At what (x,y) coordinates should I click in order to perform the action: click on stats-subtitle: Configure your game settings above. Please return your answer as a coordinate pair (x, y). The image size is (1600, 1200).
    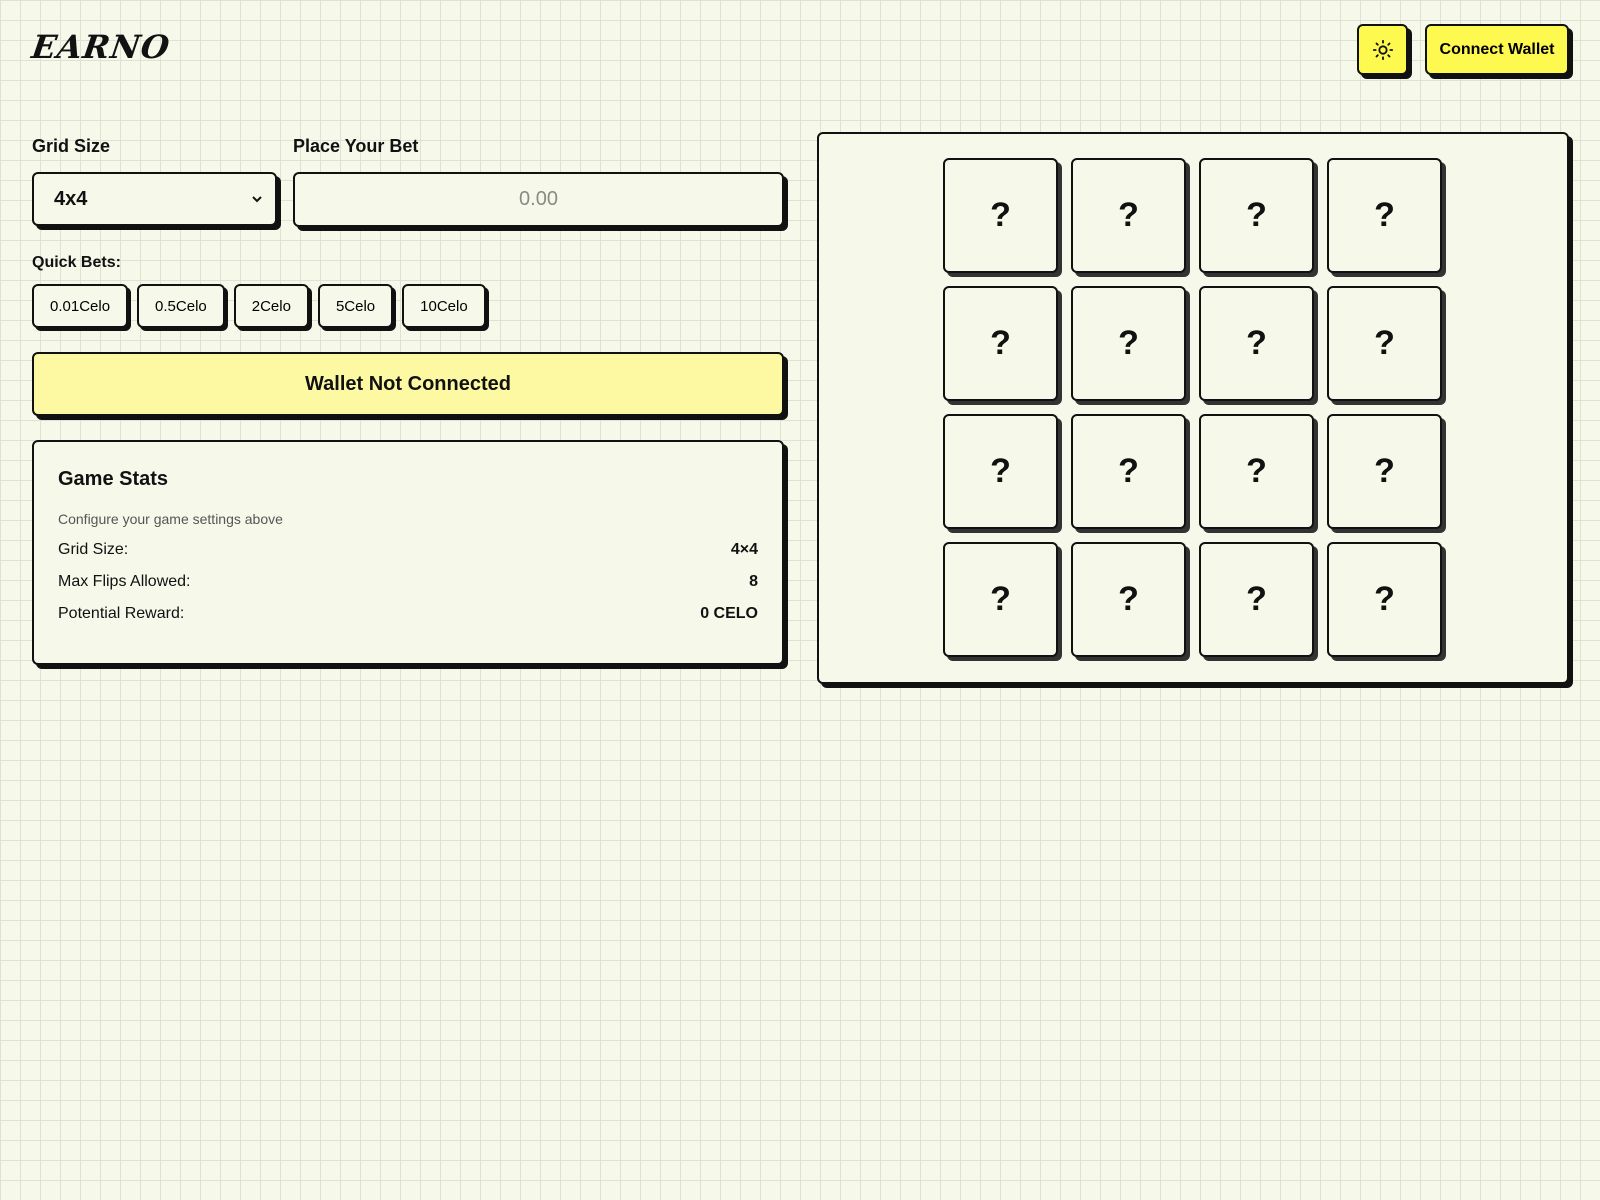
    Looking at the image, I should click on (170, 519).